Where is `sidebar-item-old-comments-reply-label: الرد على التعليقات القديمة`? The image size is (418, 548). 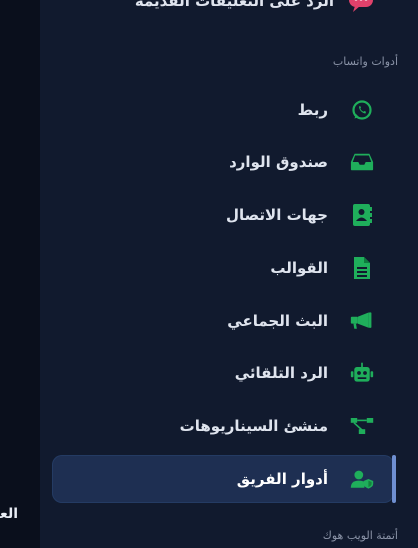
sidebar-item-old-comments-reply-label: الرد على التعليقات القديمة is located at coordinates (234, 5).